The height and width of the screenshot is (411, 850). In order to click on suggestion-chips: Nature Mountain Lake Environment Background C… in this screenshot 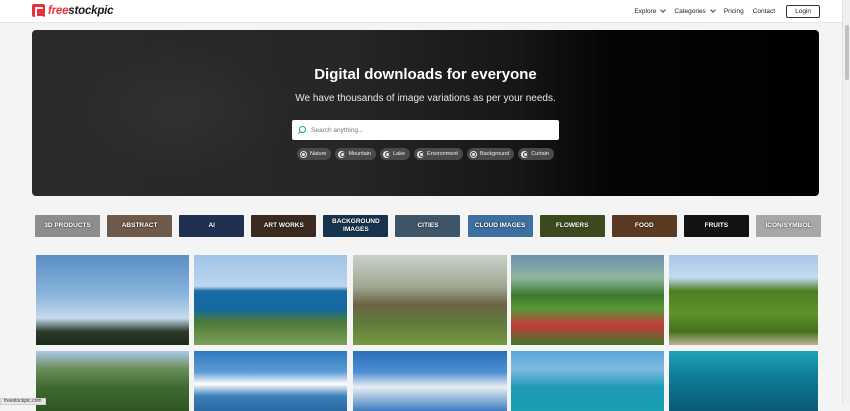, I will do `click(425, 154)`.